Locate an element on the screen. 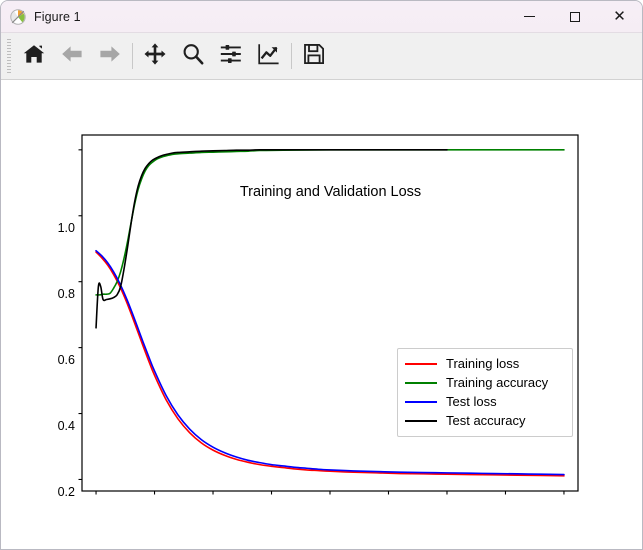  maximize-icon is located at coordinates (574, 16).